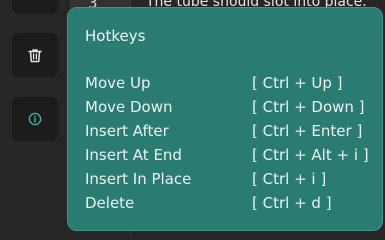  What do you see at coordinates (297, 83) in the screenshot?
I see `hotkey-shortcut: [ Ctrl + Up ]` at bounding box center [297, 83].